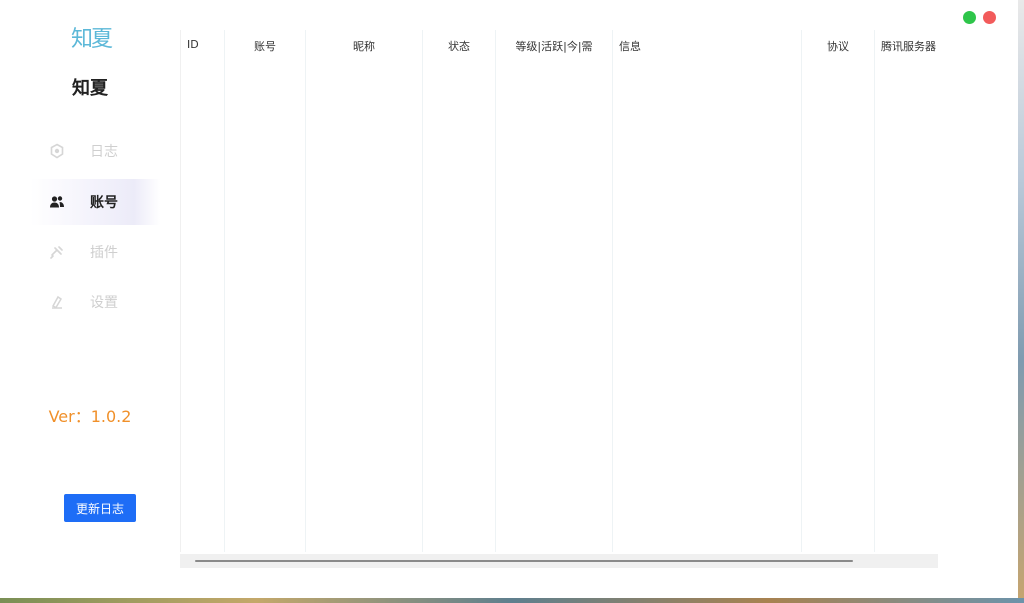 The width and height of the screenshot is (1024, 603). I want to click on version-label: Ver：1.0.2, so click(90, 416).